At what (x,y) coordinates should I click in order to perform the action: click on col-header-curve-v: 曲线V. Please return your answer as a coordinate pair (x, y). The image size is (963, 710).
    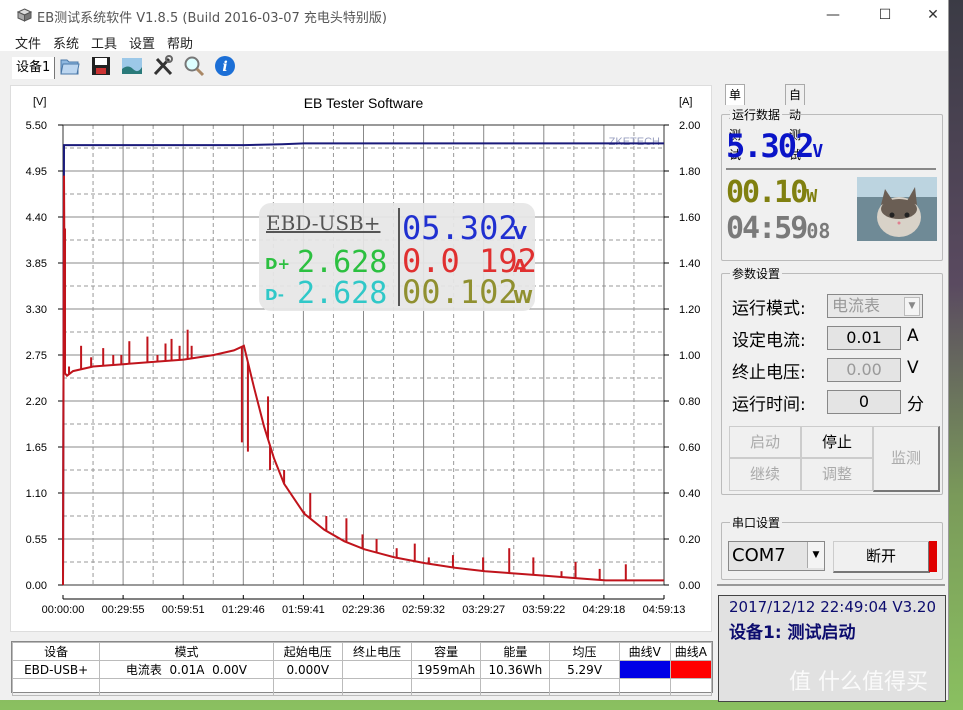
    Looking at the image, I should click on (644, 651).